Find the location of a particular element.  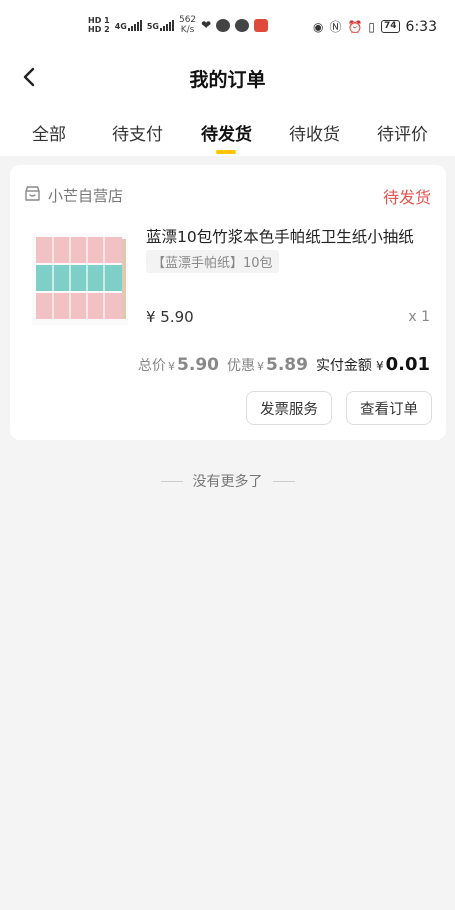

product-name: 蓝漂10包竹浆本色手帕纸卫生纸小抽纸 is located at coordinates (288, 236).